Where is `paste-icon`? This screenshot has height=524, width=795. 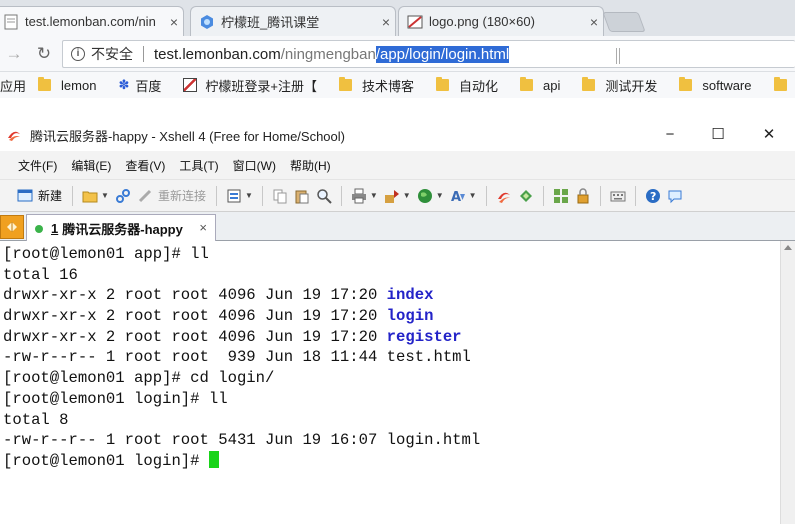 paste-icon is located at coordinates (302, 196).